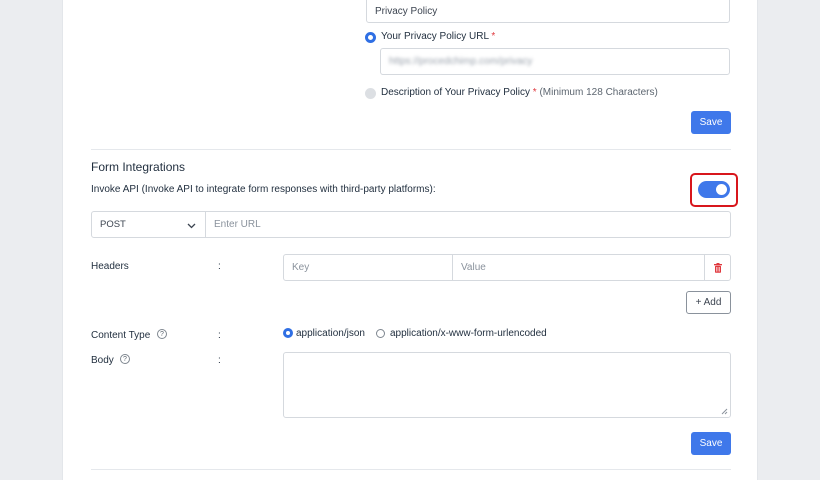 Image resolution: width=820 pixels, height=480 pixels. I want to click on content-type-urlencoded-label: application/x-www-form-urlencoded, so click(468, 333).